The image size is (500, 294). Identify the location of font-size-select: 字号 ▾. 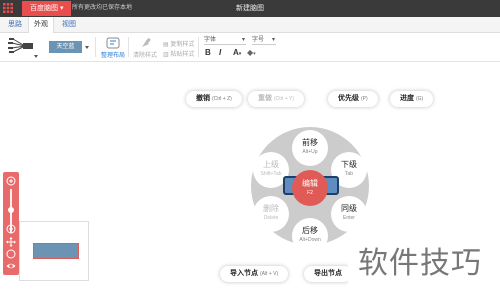
(264, 40).